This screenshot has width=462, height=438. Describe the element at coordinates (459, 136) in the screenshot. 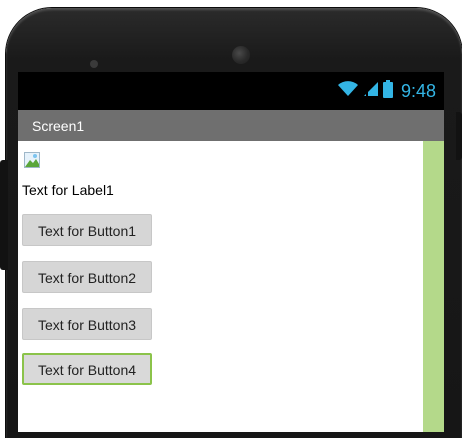

I see `phone-side-button-right` at that location.